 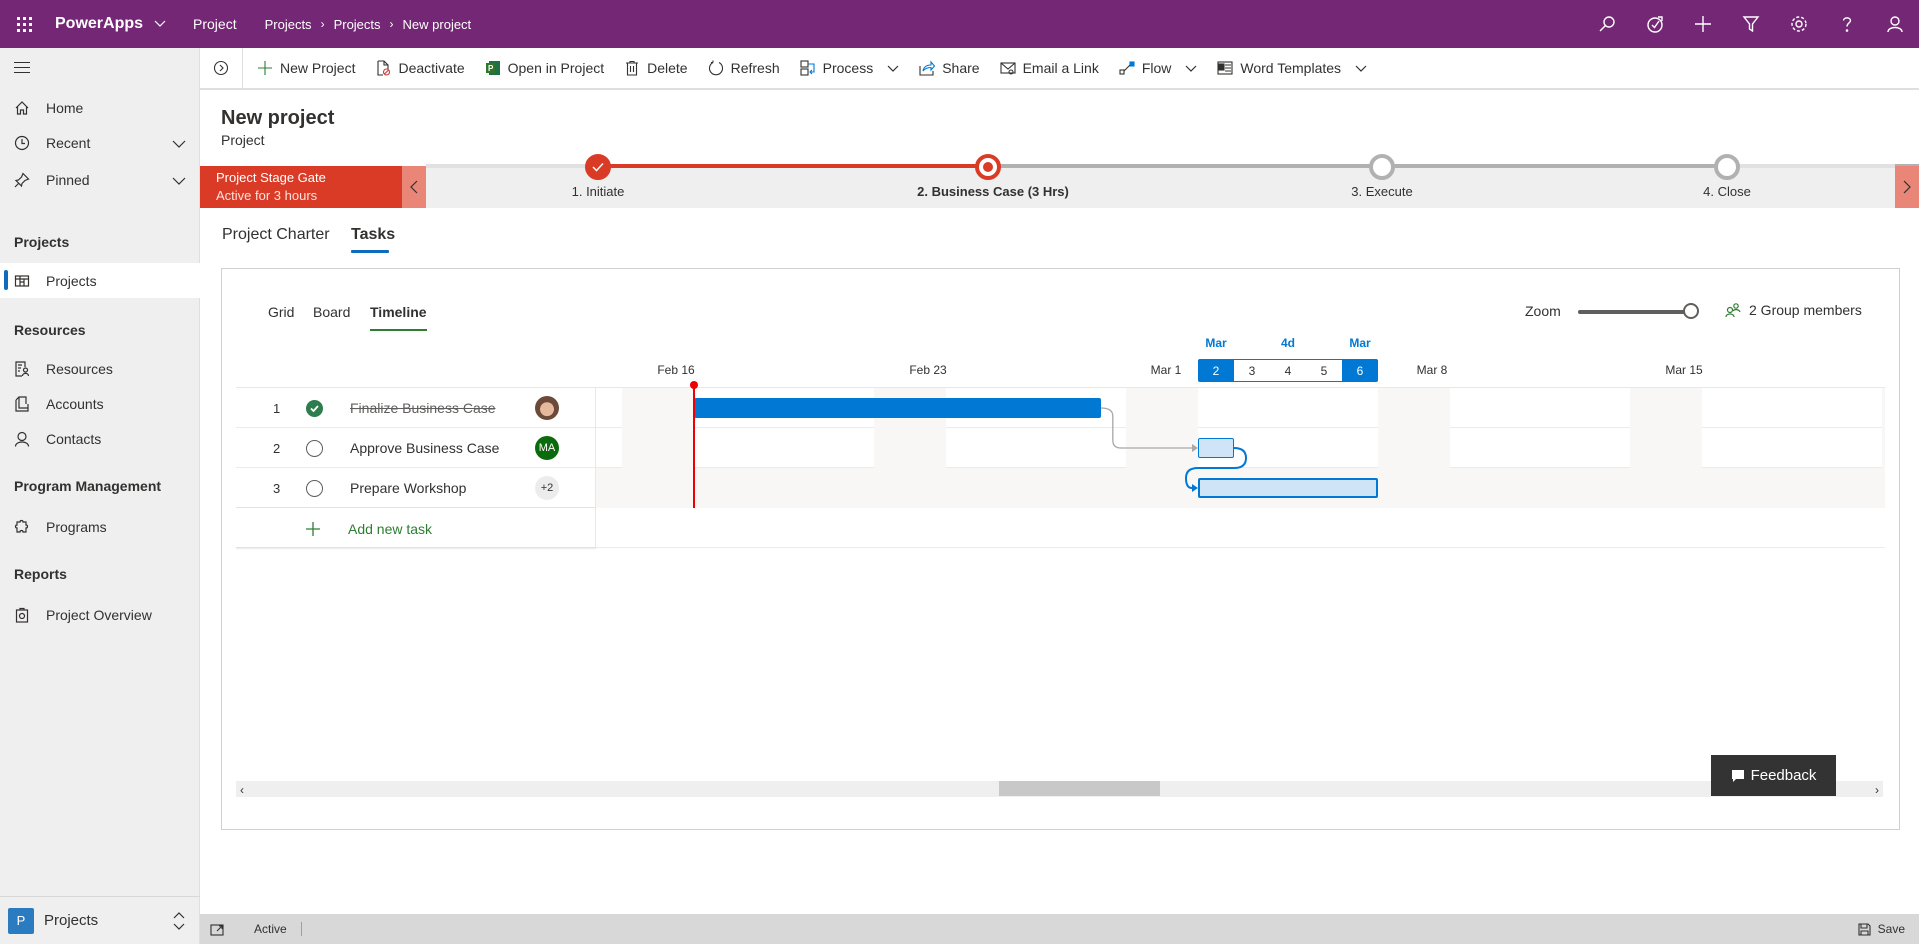 What do you see at coordinates (547, 408) in the screenshot?
I see `assignee-avatar` at bounding box center [547, 408].